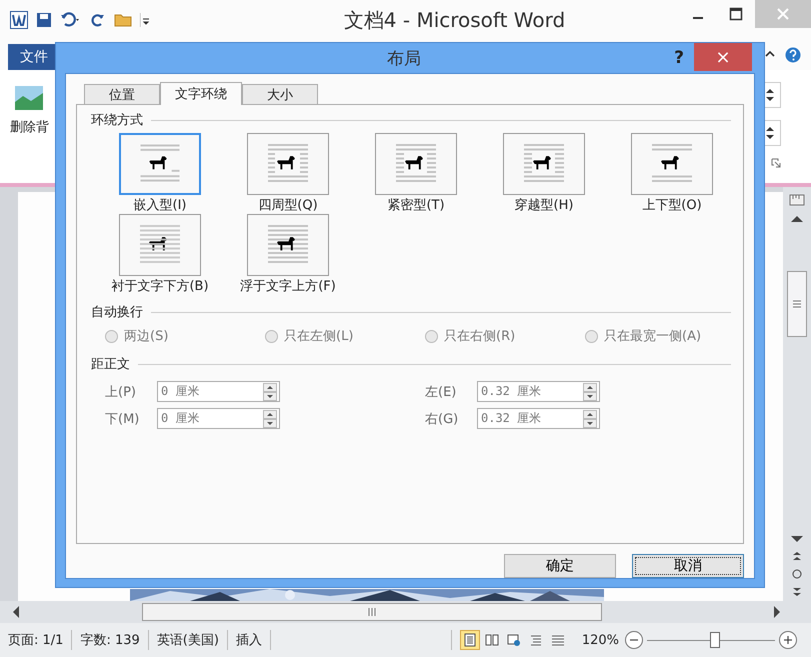  What do you see at coordinates (404, 59) in the screenshot?
I see `dialog-title: 布局` at bounding box center [404, 59].